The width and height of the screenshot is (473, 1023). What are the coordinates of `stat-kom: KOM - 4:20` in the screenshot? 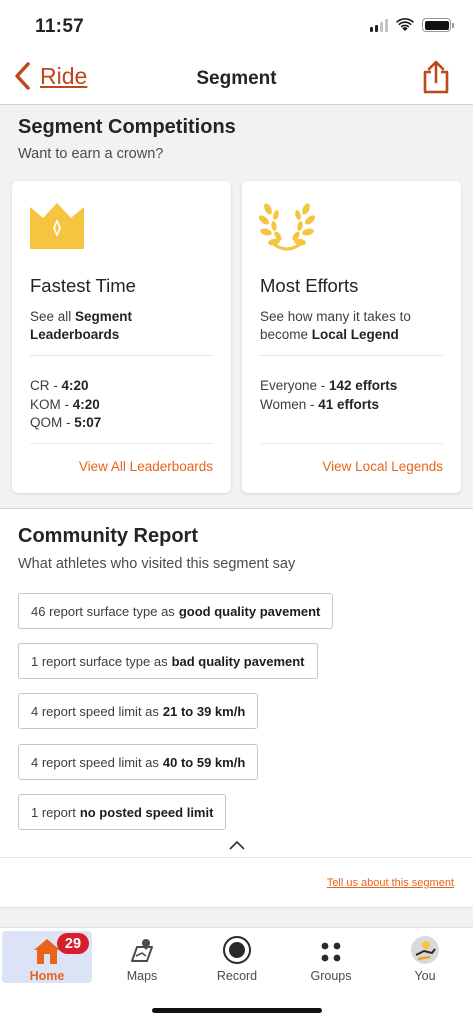 It's located at (65, 404).